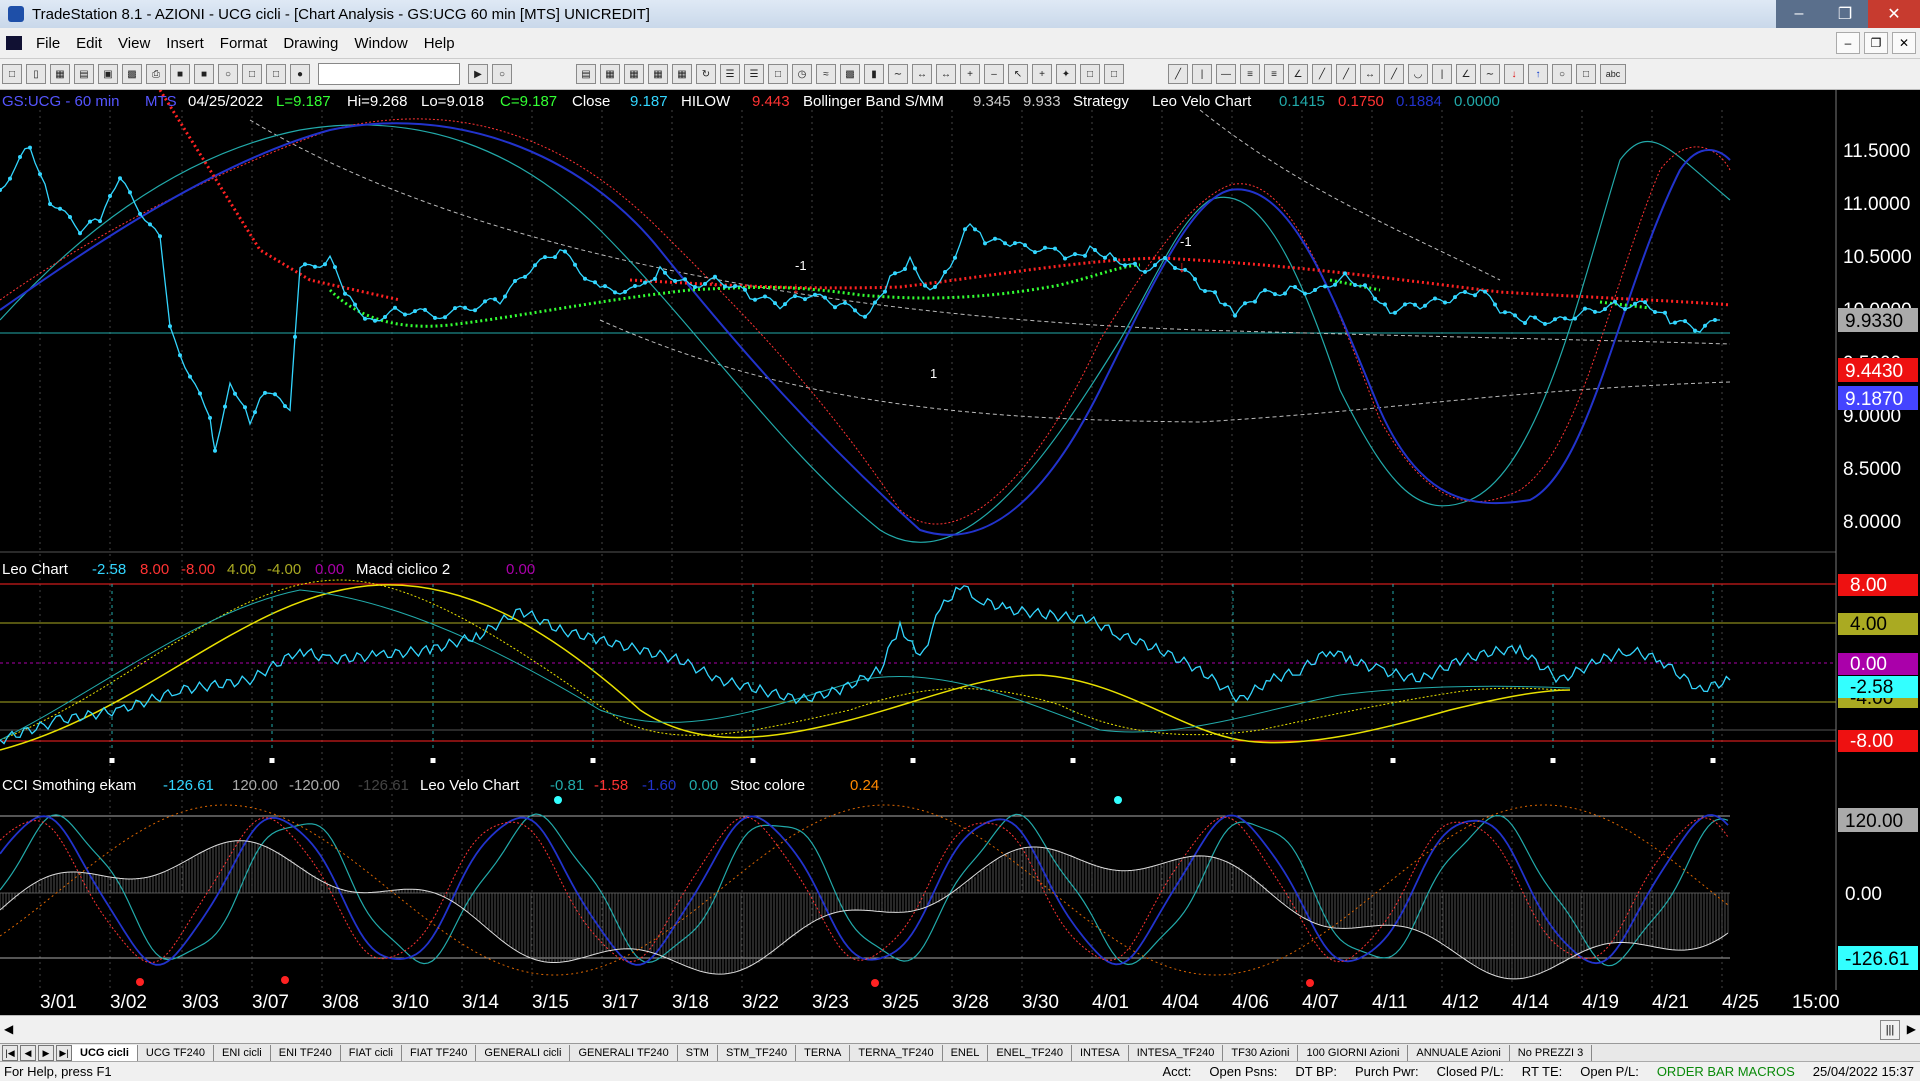 This screenshot has width=1920, height=1081. I want to click on sheet-tab: ENI cicli, so click(242, 1053).